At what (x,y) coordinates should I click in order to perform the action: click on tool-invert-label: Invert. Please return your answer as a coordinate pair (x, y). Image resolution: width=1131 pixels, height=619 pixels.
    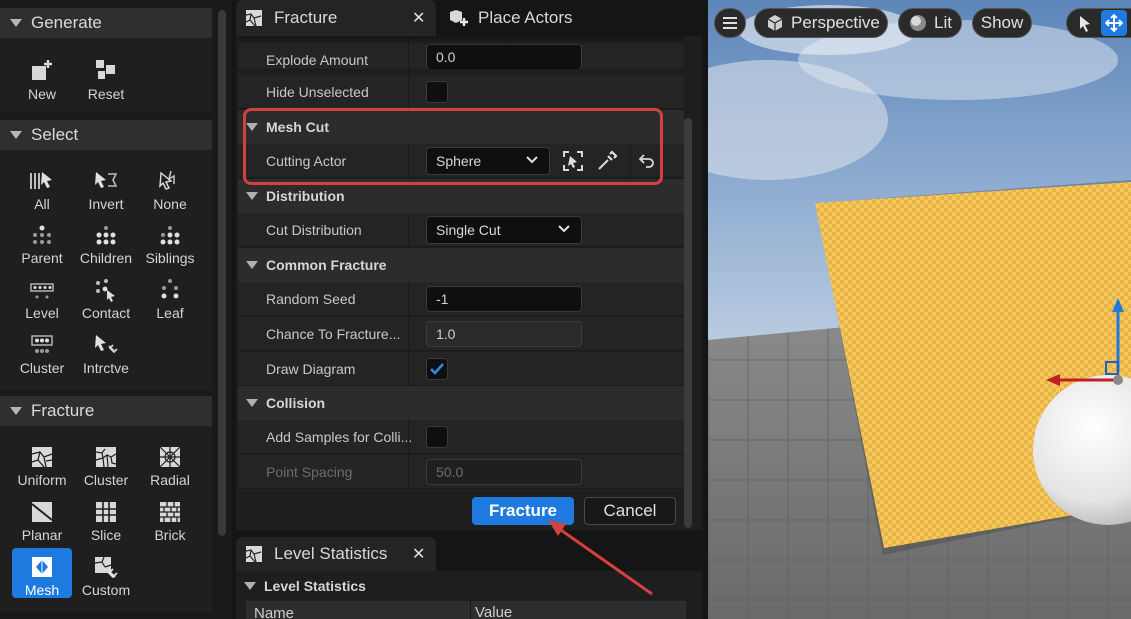
    Looking at the image, I should click on (106, 204).